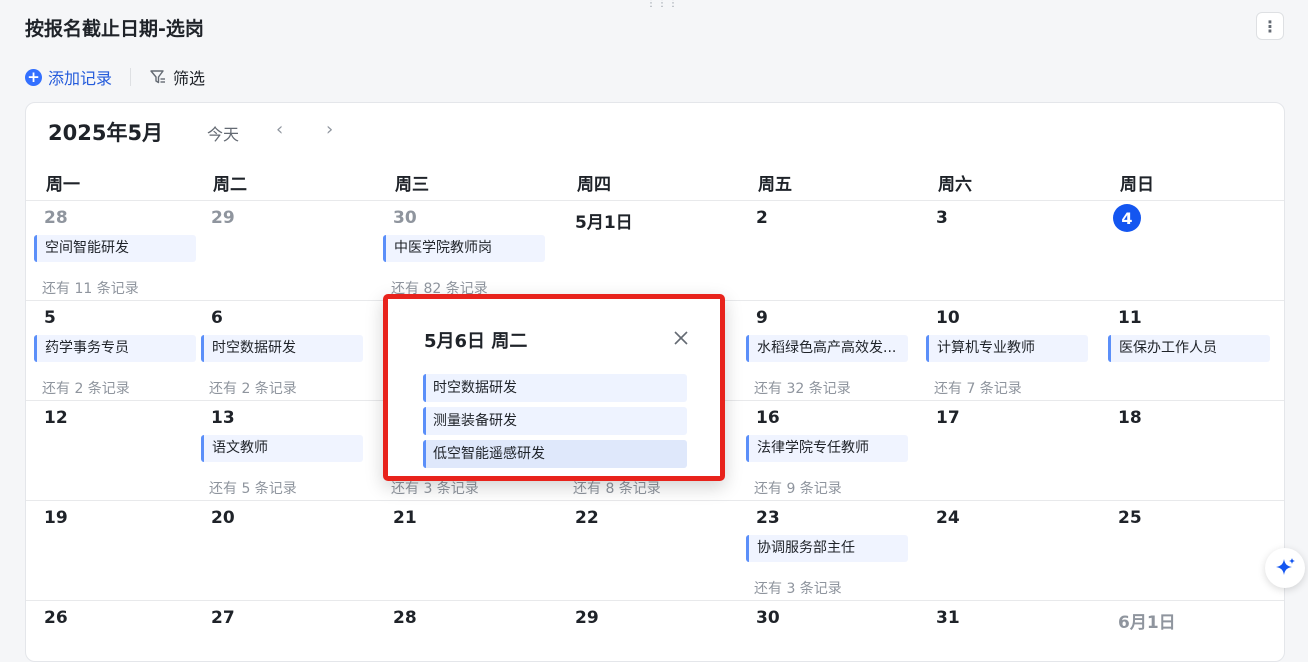 This screenshot has height=662, width=1308. I want to click on drag-handle-icon: ⋮⋮⋮, so click(662, 4).